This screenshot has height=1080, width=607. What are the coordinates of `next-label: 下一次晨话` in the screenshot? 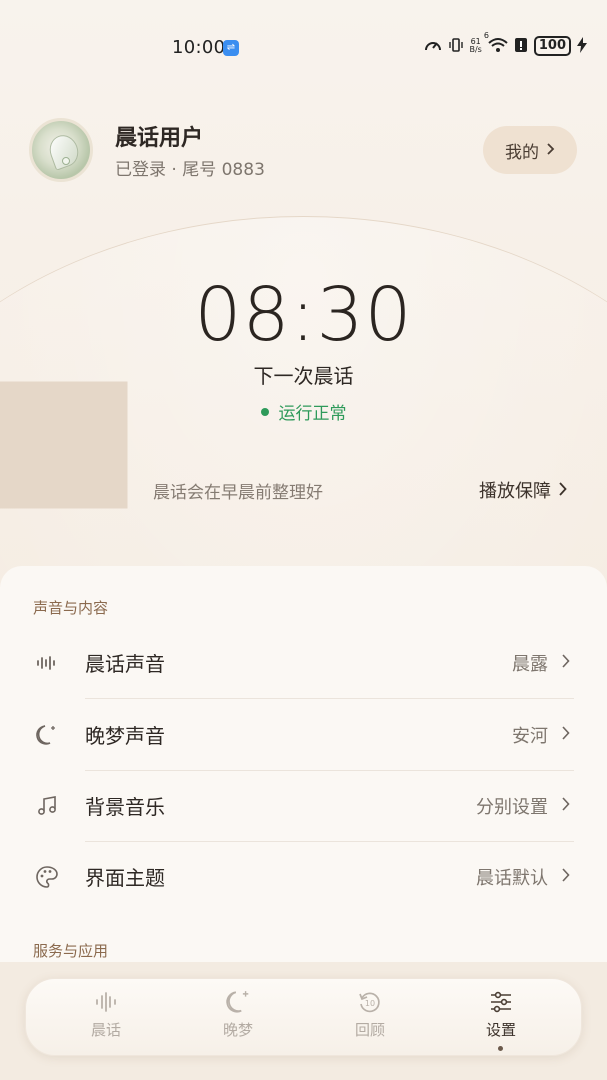 It's located at (303, 376).